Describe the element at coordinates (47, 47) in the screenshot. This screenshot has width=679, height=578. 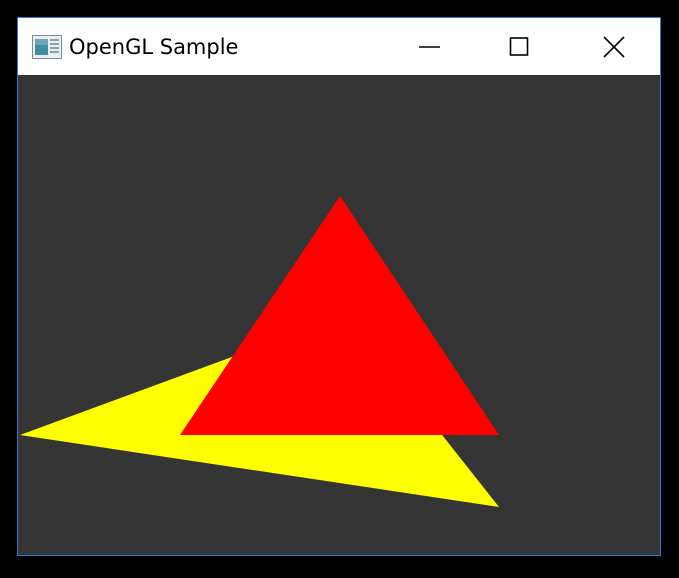
I see `window-app-icon` at that location.